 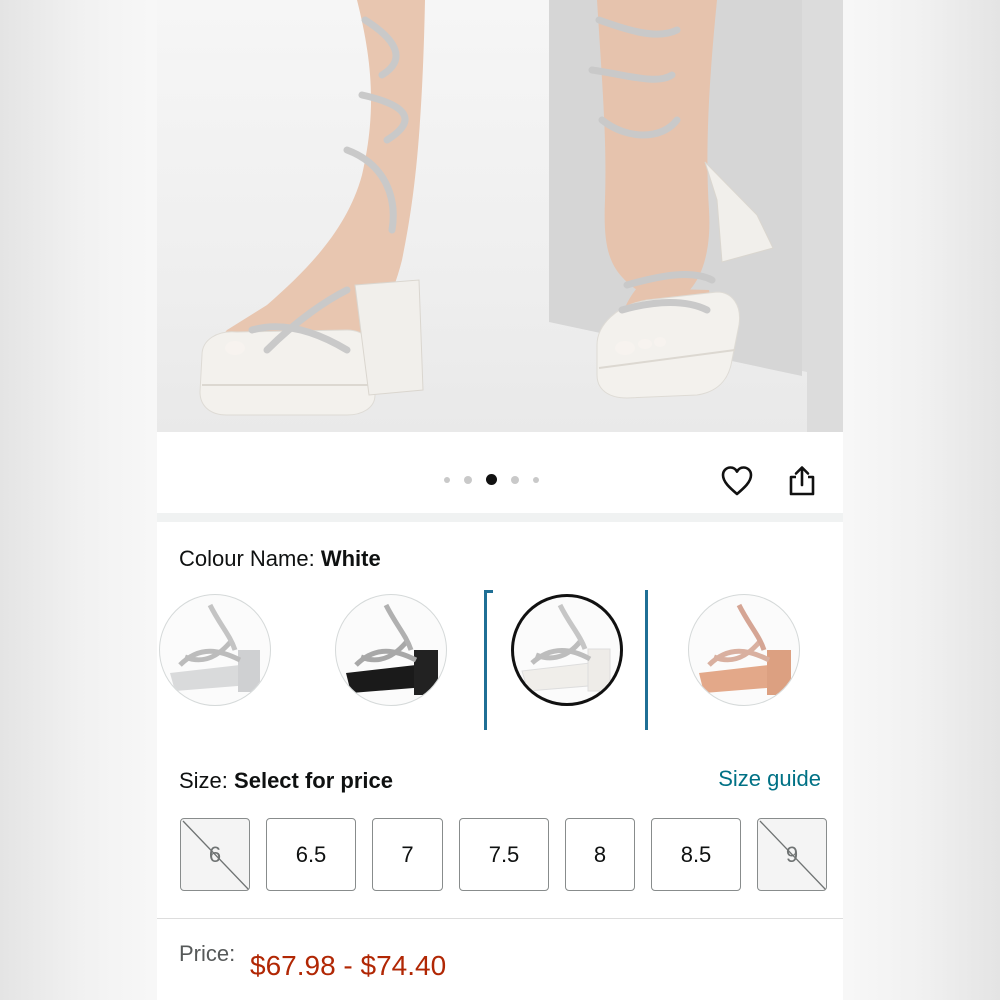 I want to click on size-label: Size:, so click(x=203, y=780).